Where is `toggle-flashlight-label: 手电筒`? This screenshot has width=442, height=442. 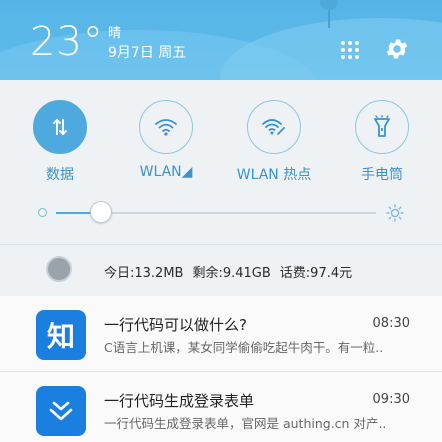
toggle-flashlight-label: 手电筒 is located at coordinates (382, 175).